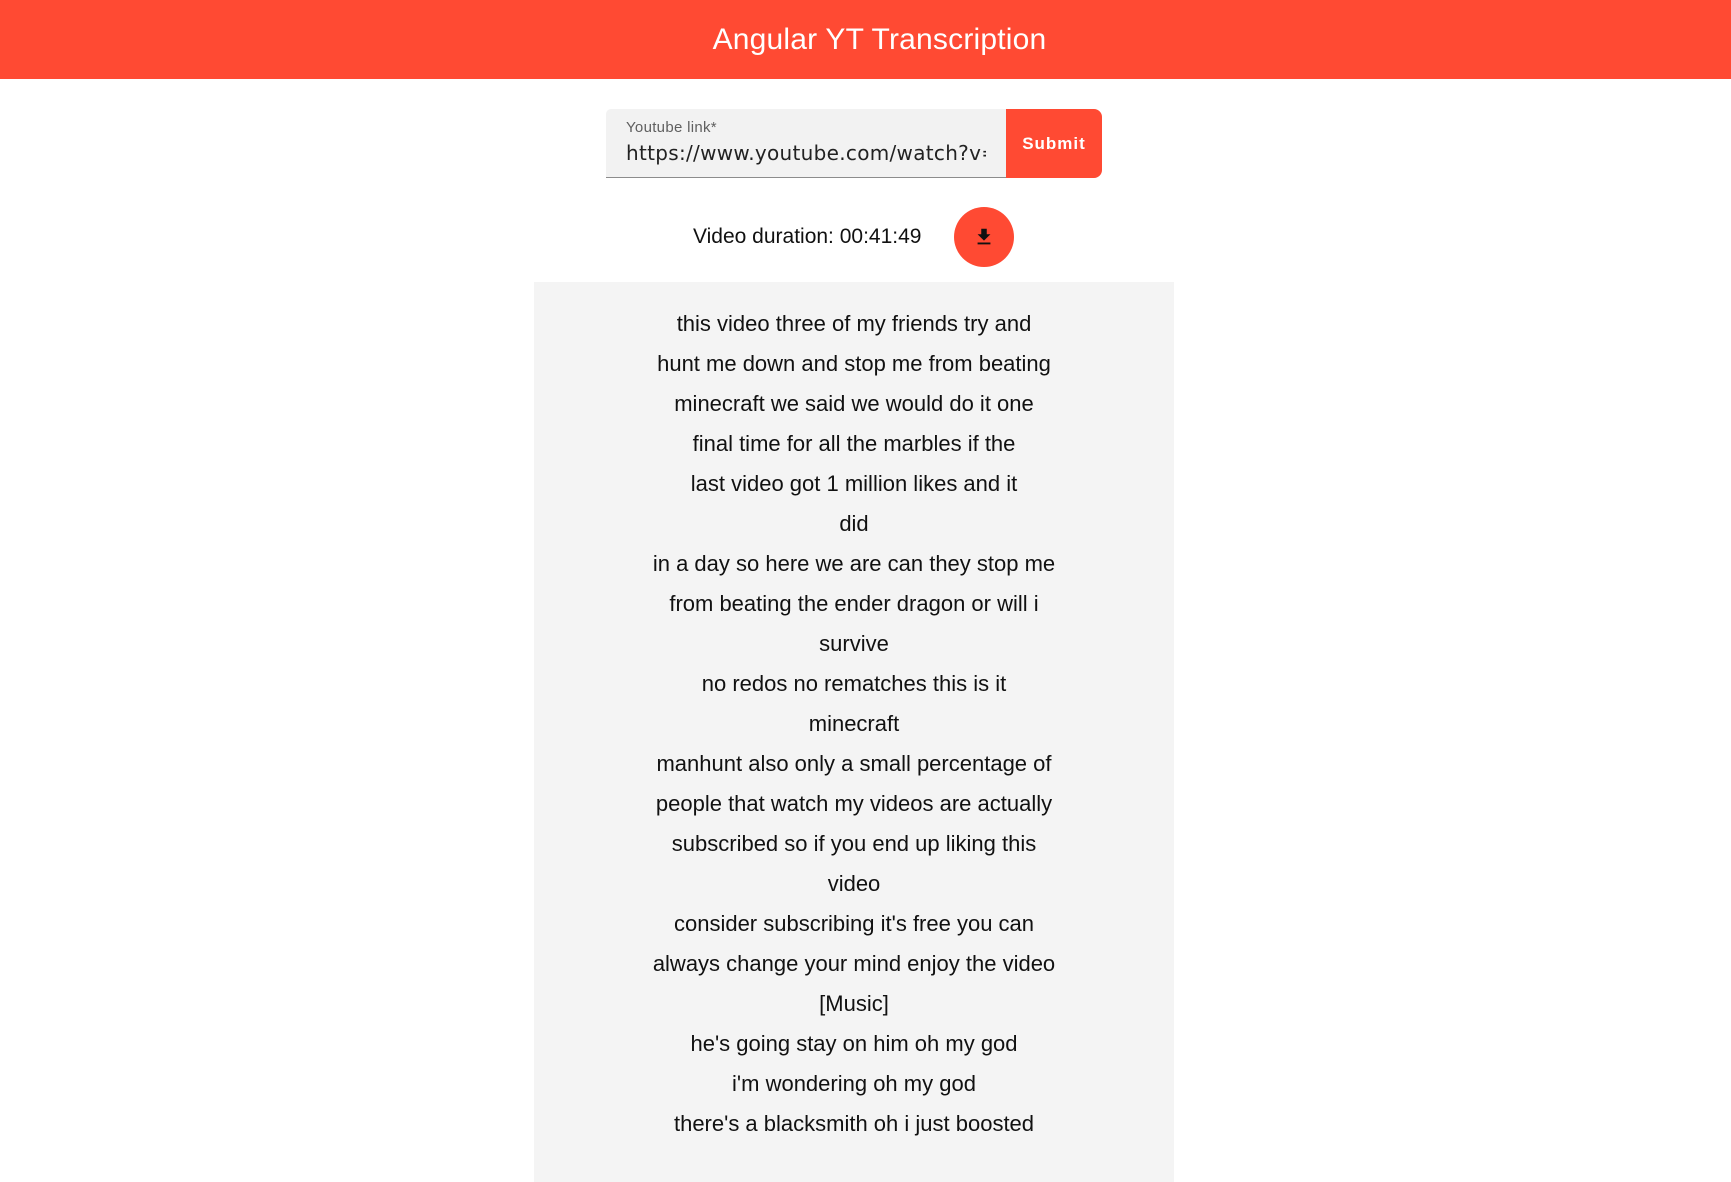  I want to click on transcript-line: there's a blacksmith oh i just boosted, so click(854, 1123).